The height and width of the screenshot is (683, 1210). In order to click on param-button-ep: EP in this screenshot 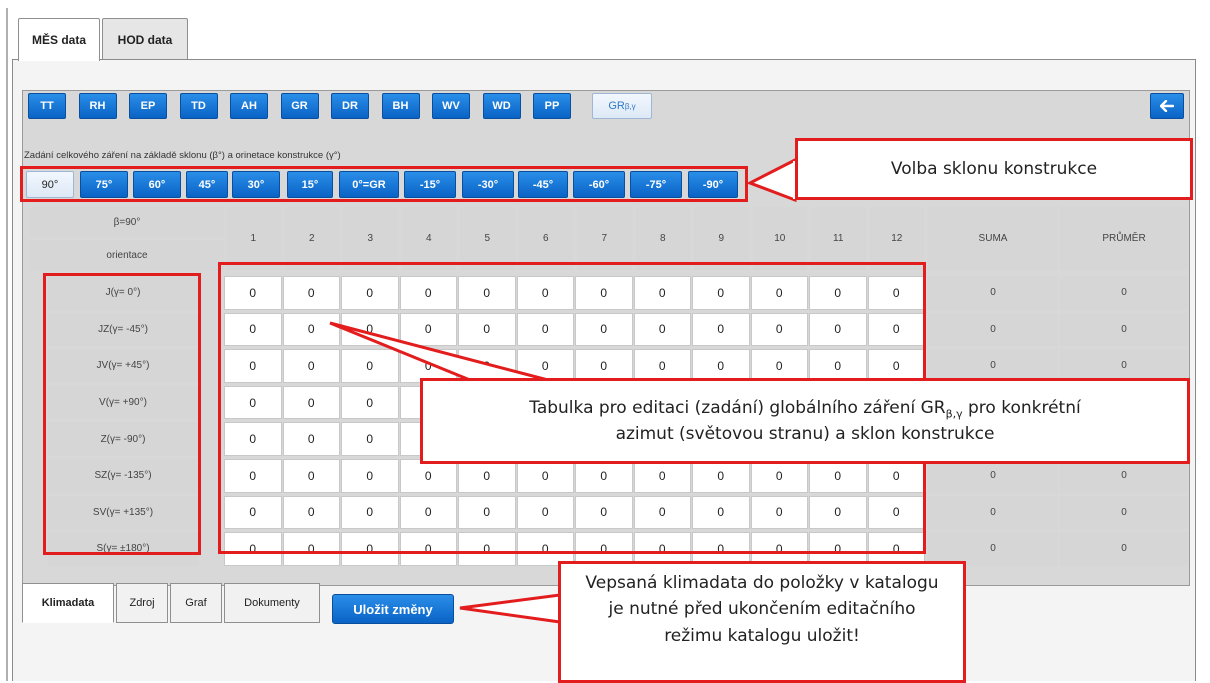, I will do `click(148, 106)`.